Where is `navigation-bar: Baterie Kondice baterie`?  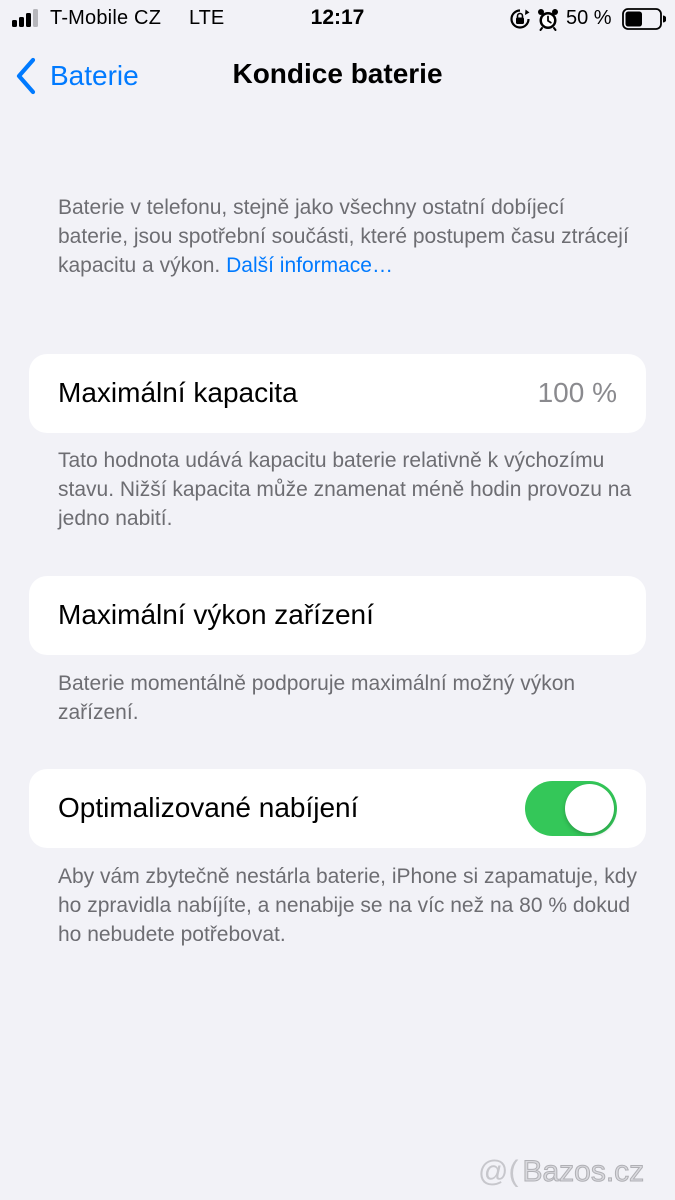 navigation-bar: Baterie Kondice baterie is located at coordinates (337, 76).